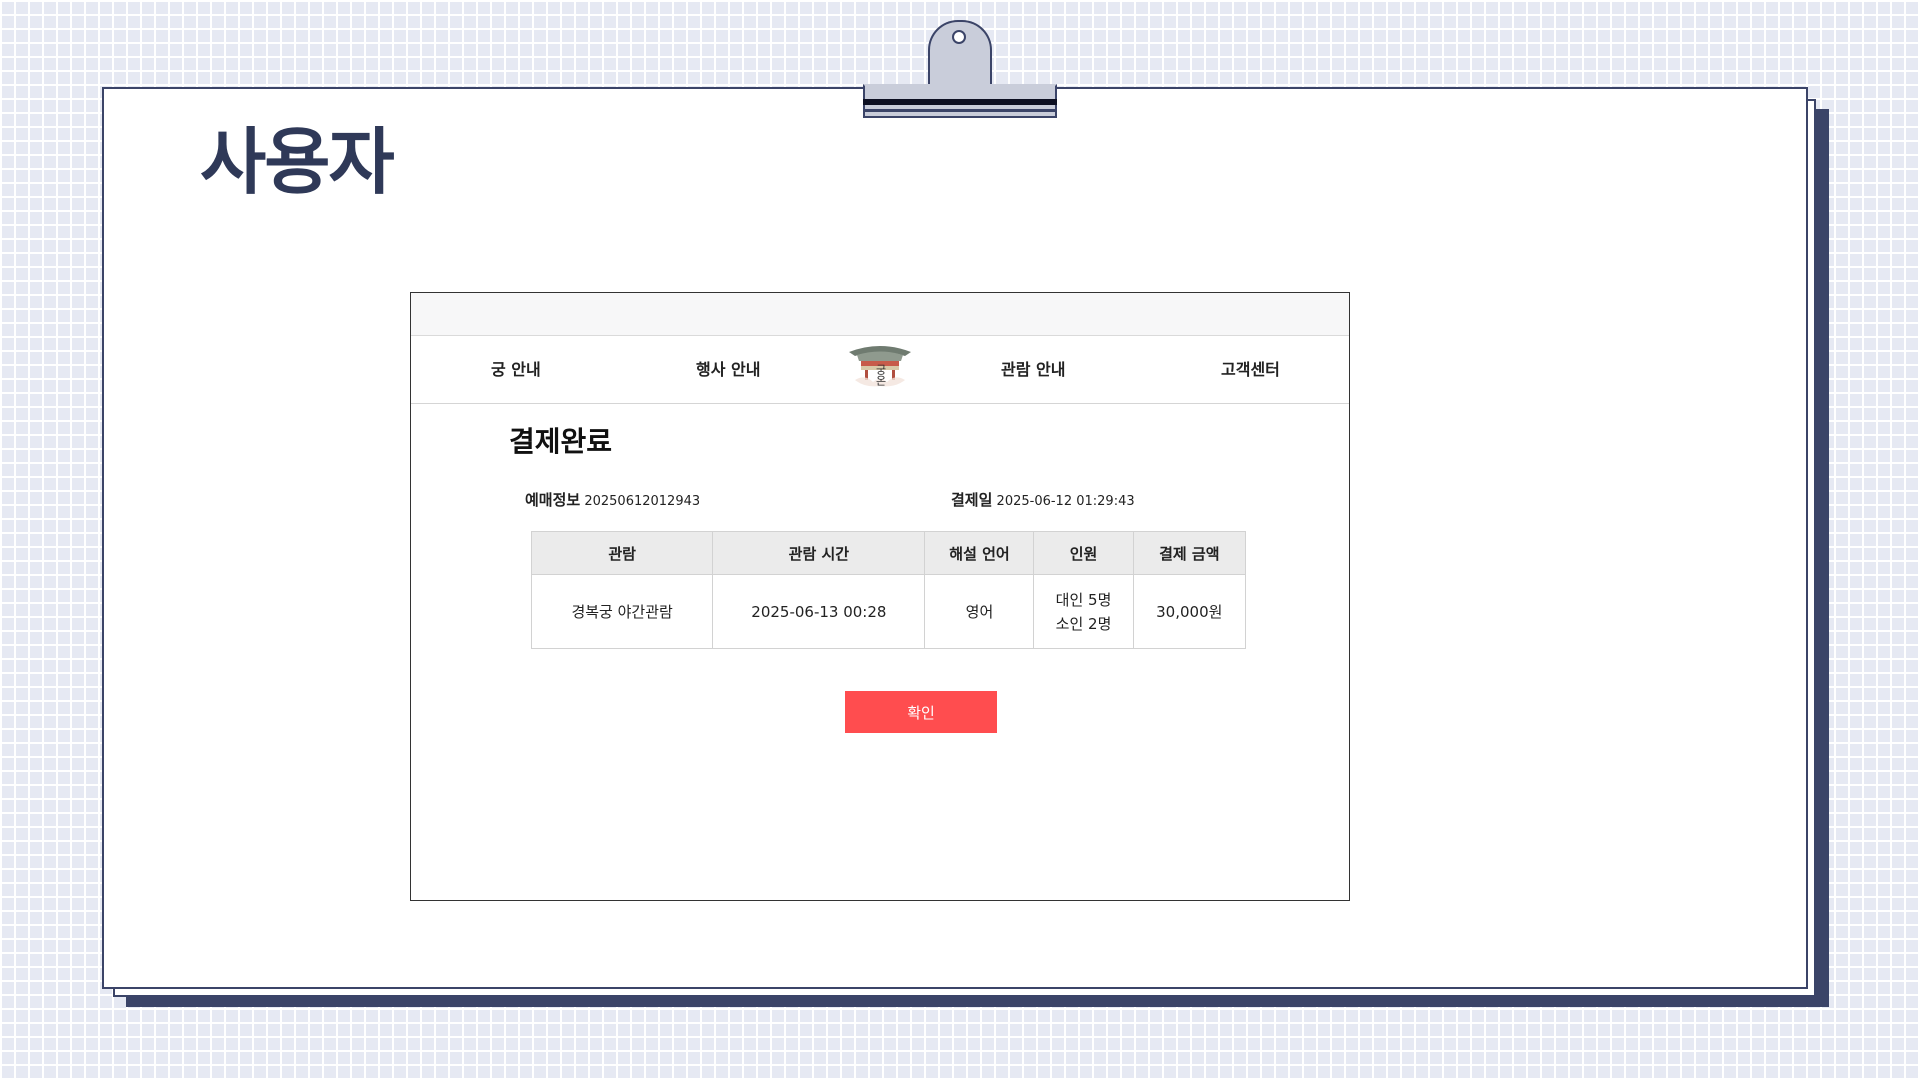 The height and width of the screenshot is (1080, 1920). I want to click on binder-clip-stripe, so click(960, 102).